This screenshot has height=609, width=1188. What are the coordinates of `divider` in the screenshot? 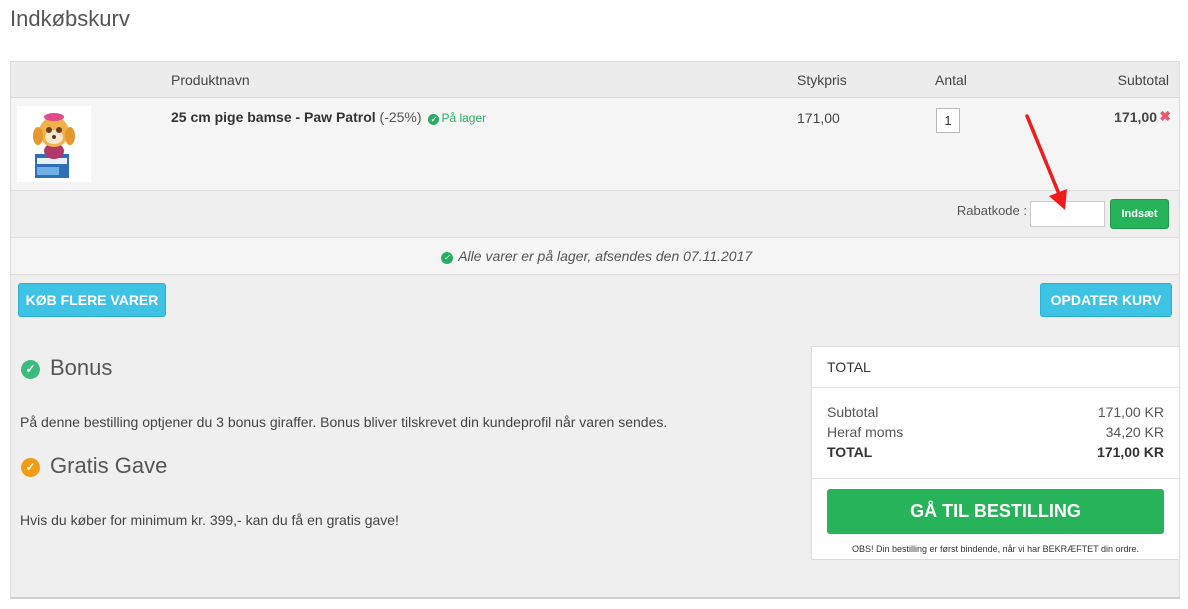 It's located at (995, 478).